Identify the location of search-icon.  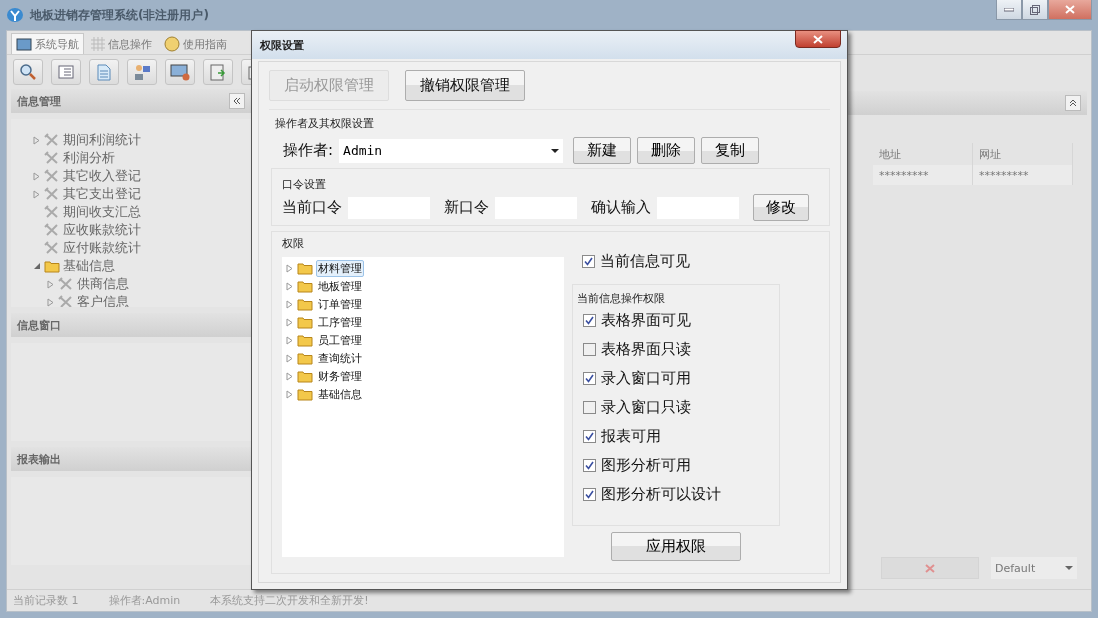
(28, 72).